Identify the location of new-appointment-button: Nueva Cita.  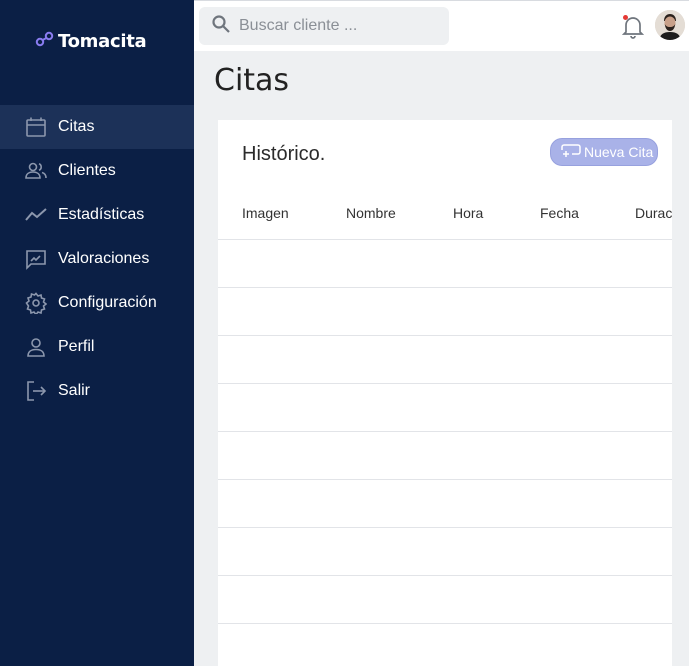
(604, 152).